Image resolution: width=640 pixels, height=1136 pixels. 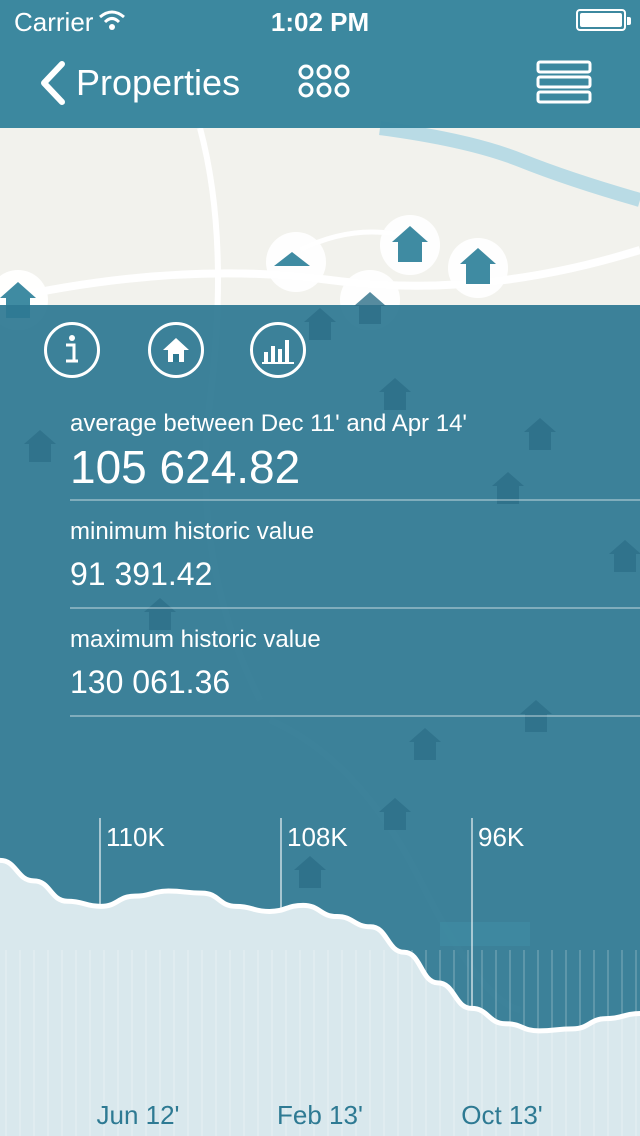 I want to click on minimum-value: 91 391.42, so click(x=141, y=574).